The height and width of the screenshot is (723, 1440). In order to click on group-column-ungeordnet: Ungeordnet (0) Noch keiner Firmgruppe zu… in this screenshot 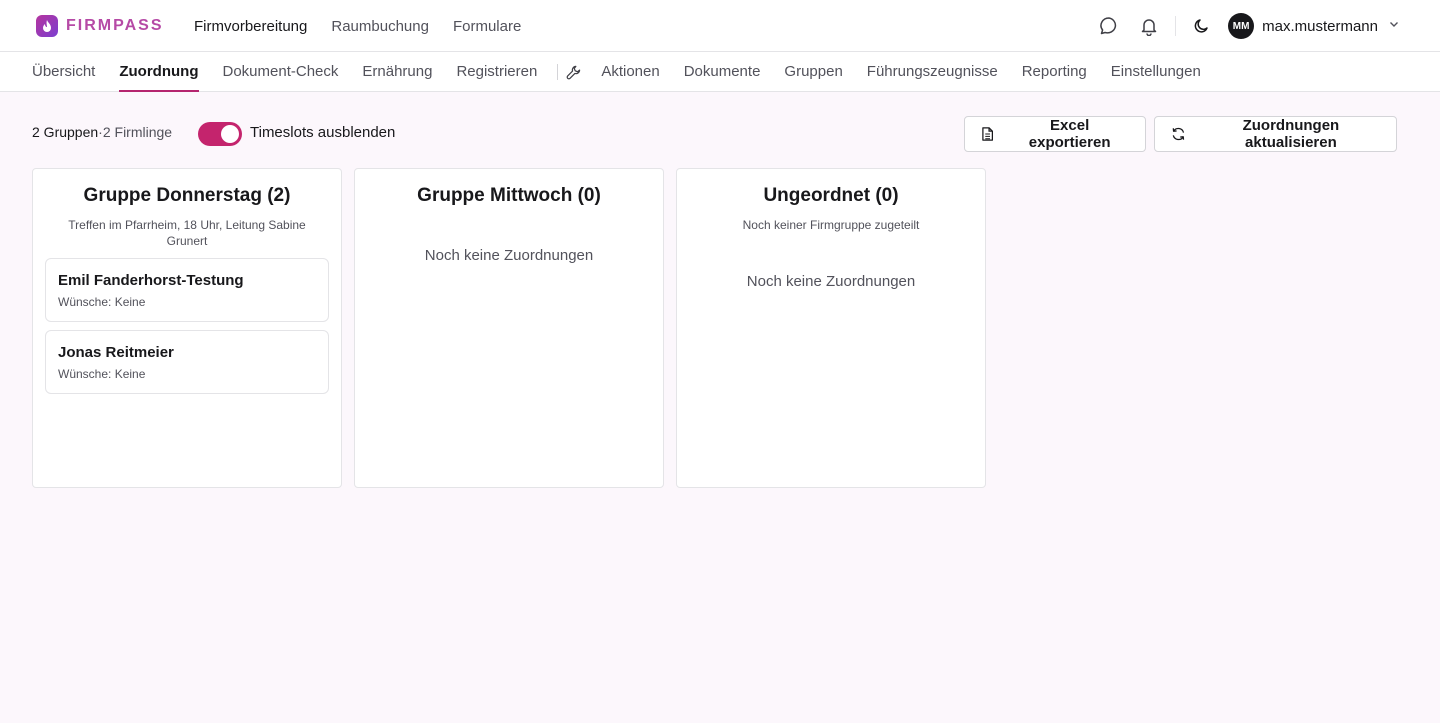, I will do `click(831, 328)`.